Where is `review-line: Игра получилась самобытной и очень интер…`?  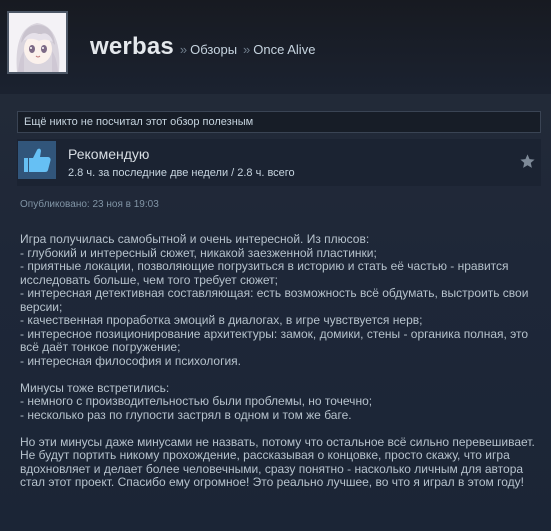 review-line: Игра получилась самобытной и очень интер… is located at coordinates (195, 239).